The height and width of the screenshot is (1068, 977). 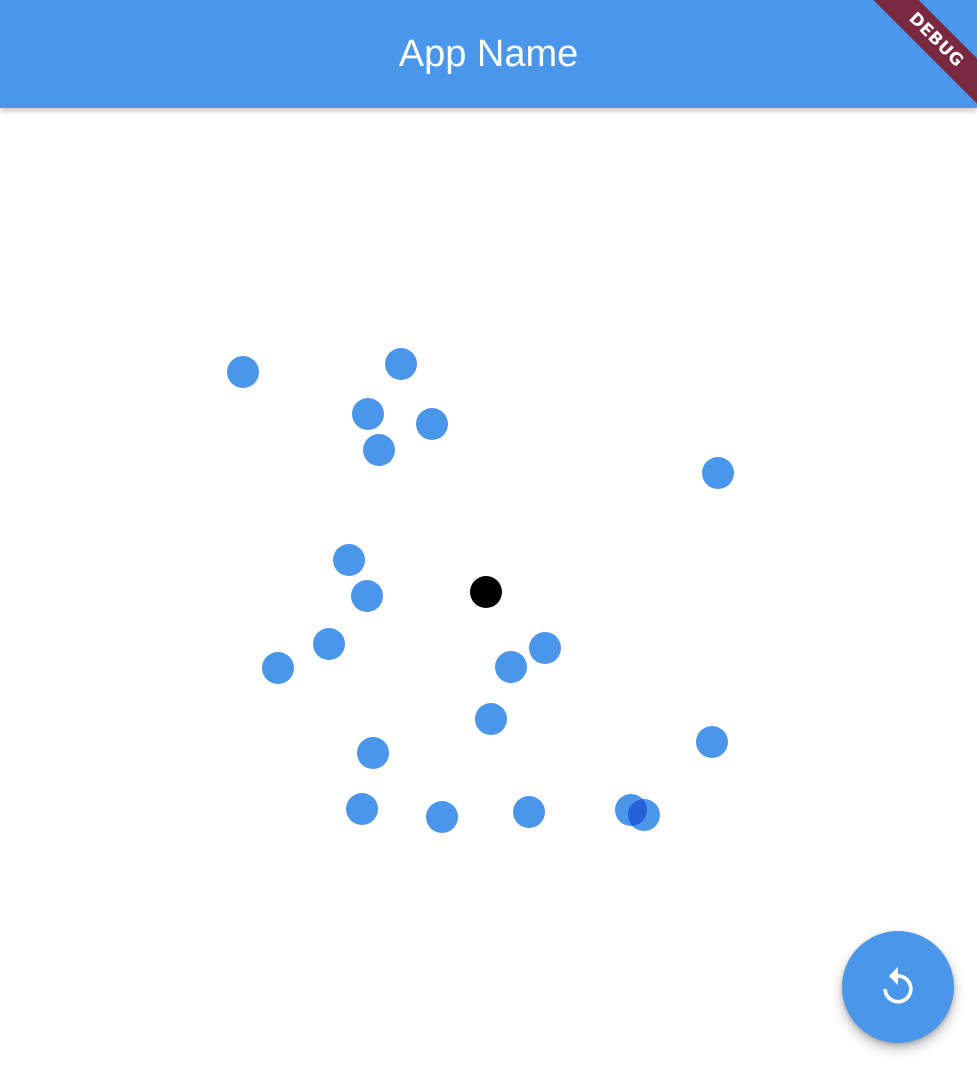 I want to click on reset-button, so click(x=898, y=987).